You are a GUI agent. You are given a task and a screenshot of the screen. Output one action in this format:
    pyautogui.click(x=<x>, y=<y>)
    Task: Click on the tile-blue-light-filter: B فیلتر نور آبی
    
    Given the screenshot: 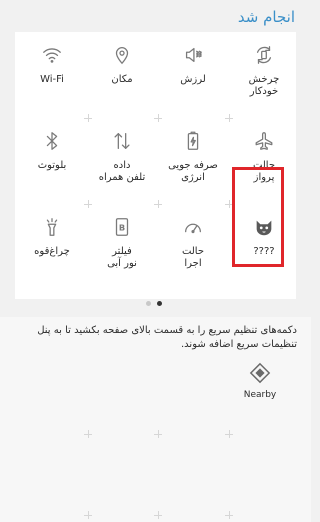 What is the action you would take?
    pyautogui.click(x=122, y=249)
    